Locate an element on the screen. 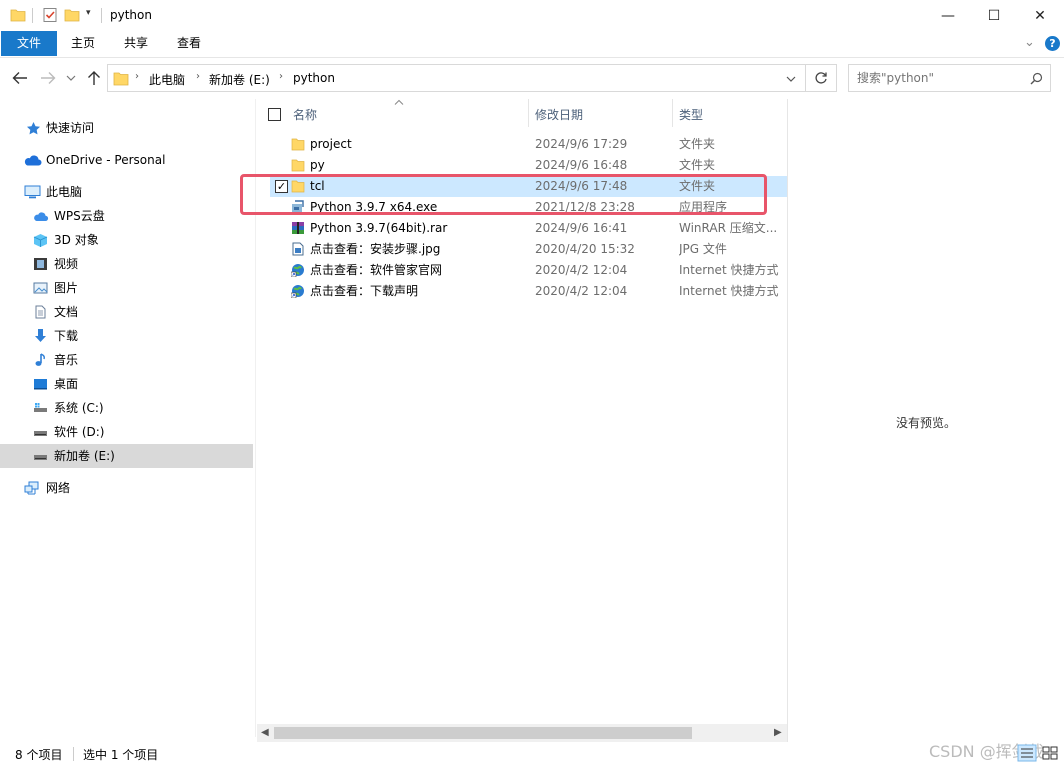 Image resolution: width=1064 pixels, height=766 pixels. file-date: 2024/9/6 16:41 is located at coordinates (581, 228).